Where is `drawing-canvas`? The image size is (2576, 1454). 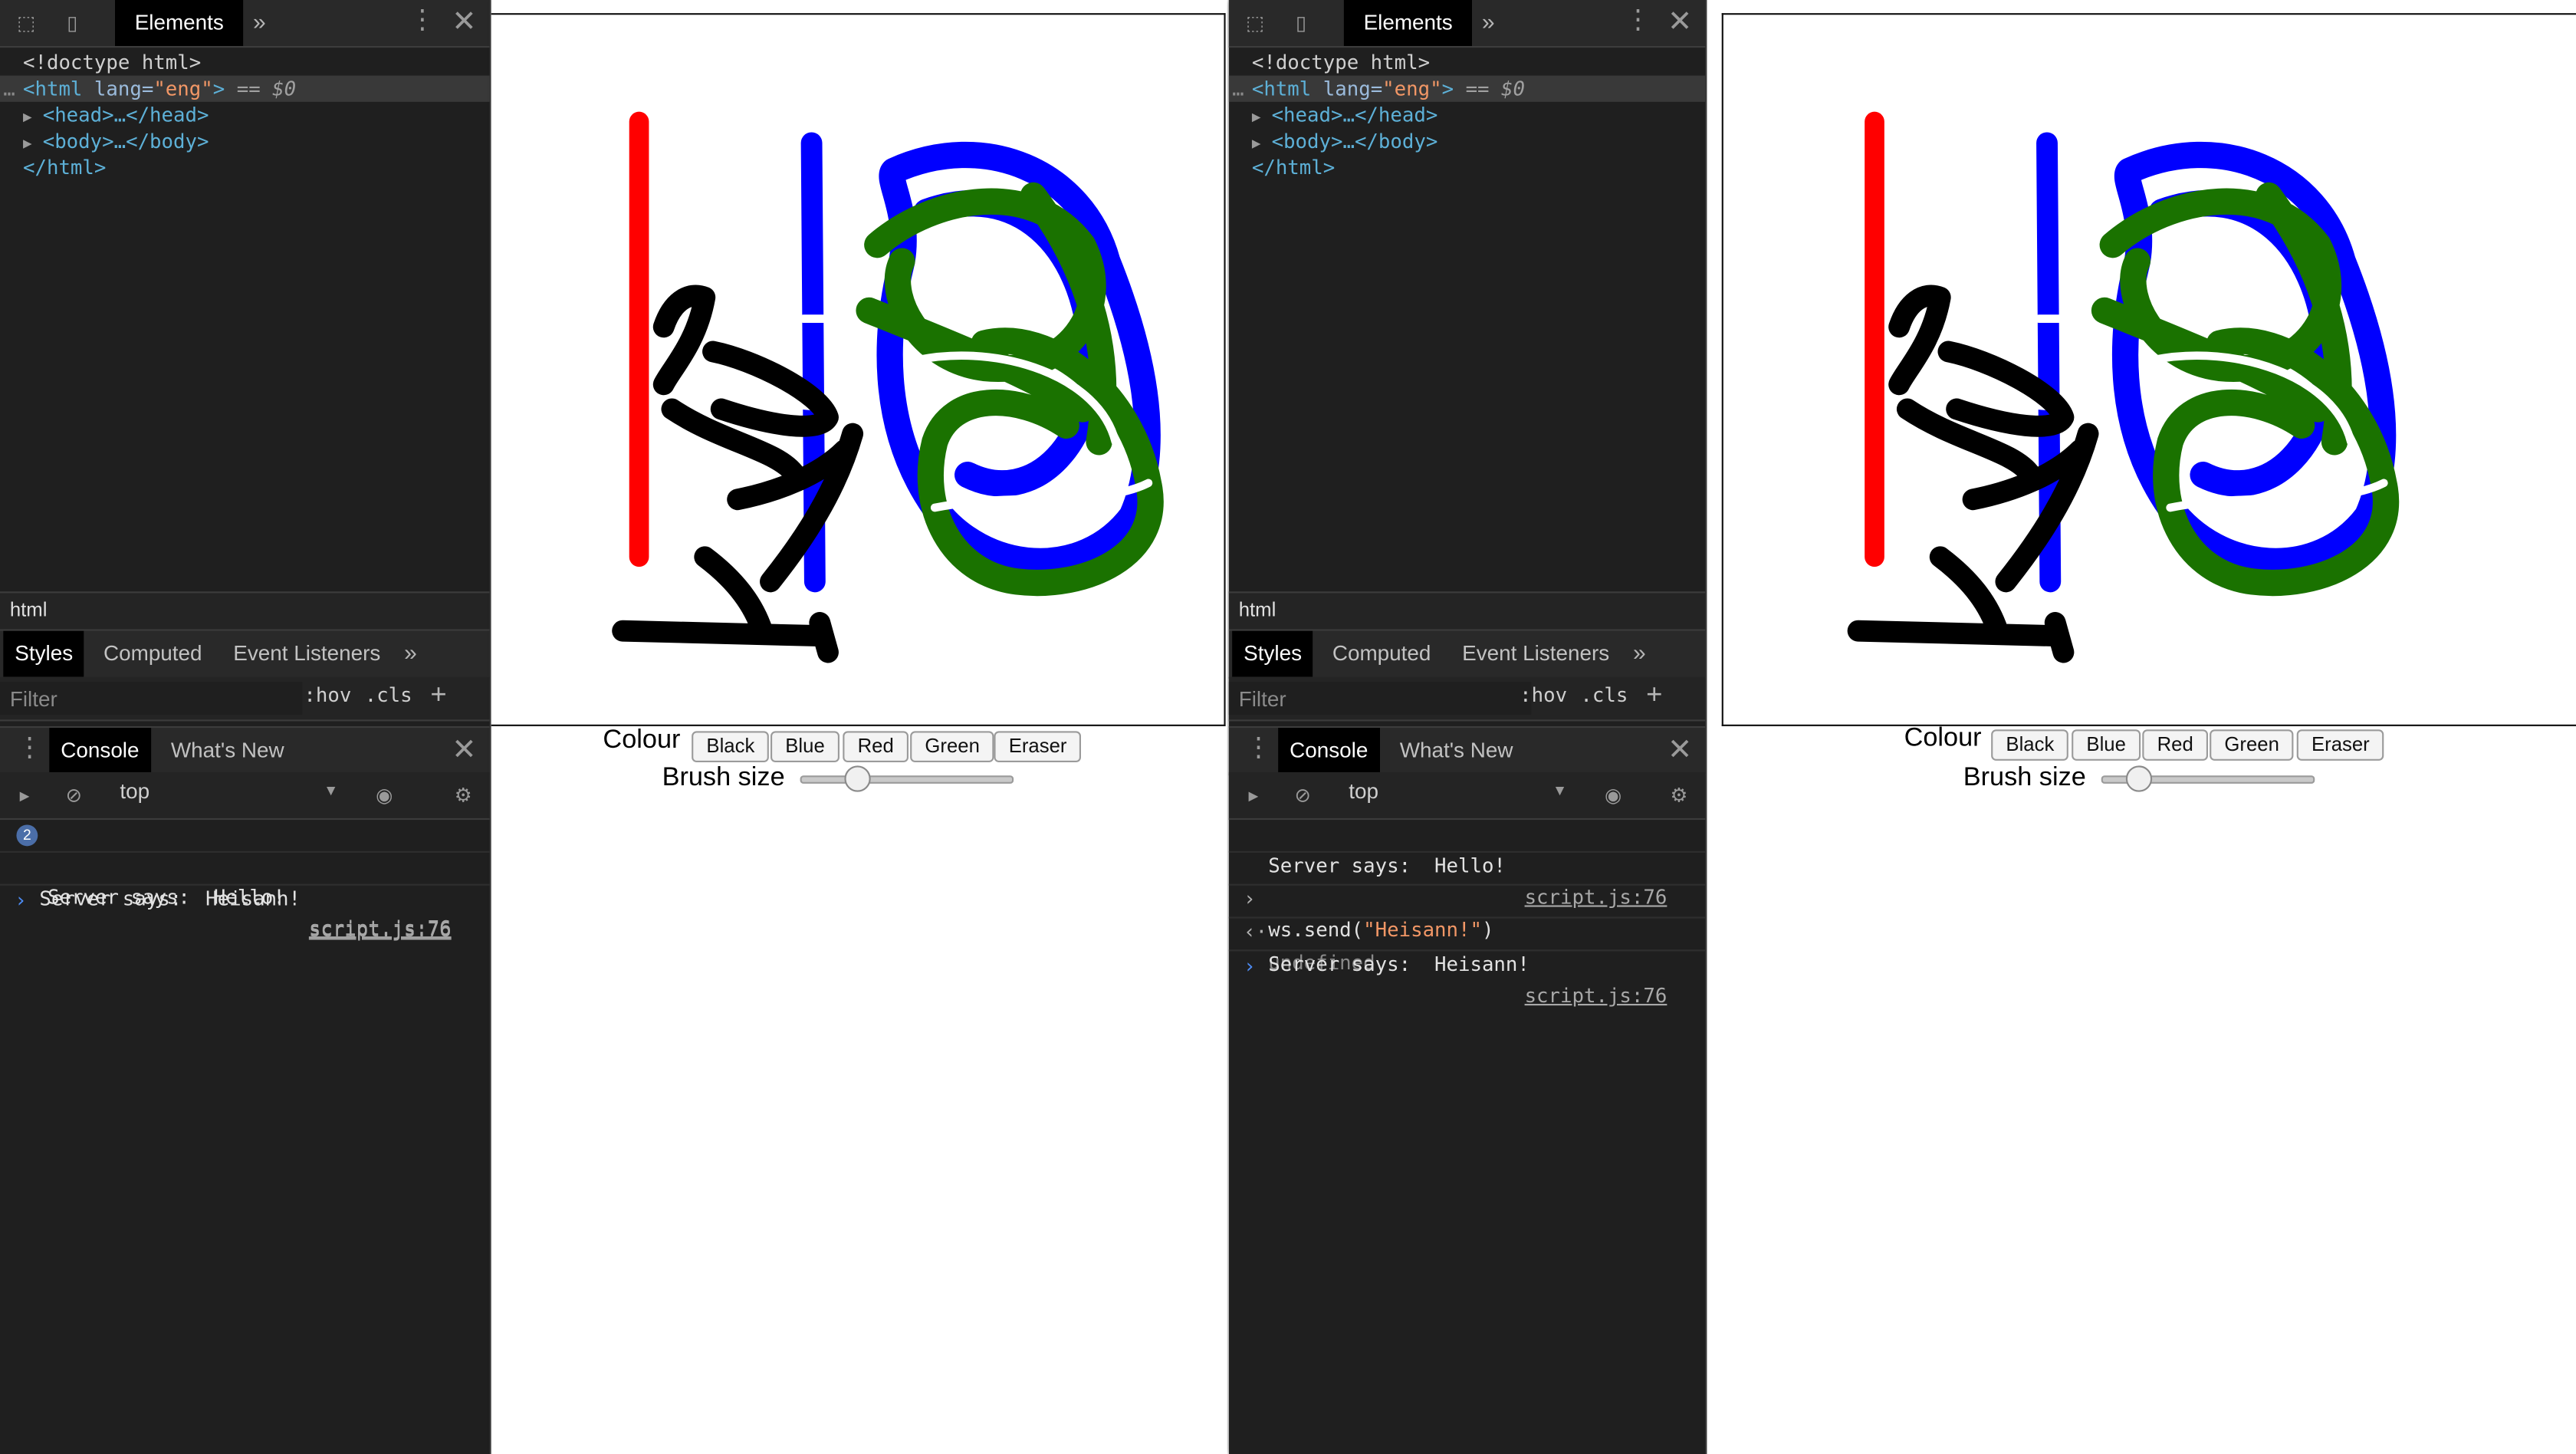 drawing-canvas is located at coordinates (859, 369).